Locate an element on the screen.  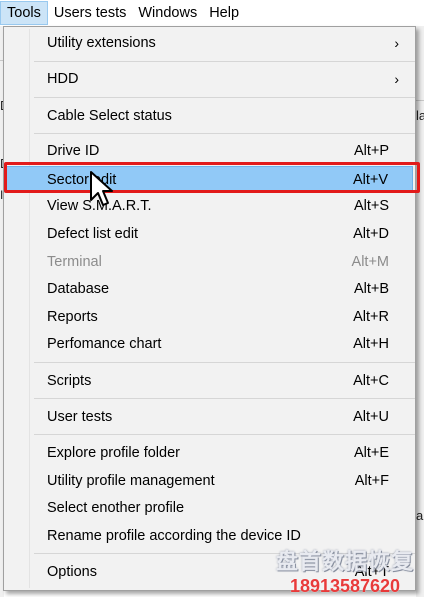
menu-item-label: Utility profile management is located at coordinates (131, 481).